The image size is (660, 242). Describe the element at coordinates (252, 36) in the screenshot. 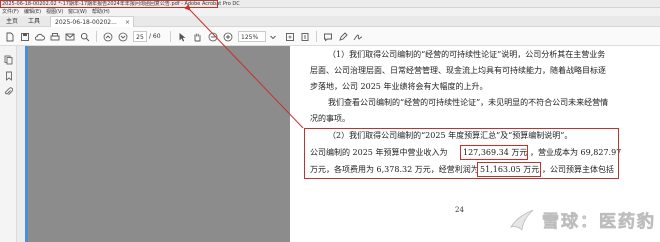

I see `zoom-level-select: 125%` at that location.